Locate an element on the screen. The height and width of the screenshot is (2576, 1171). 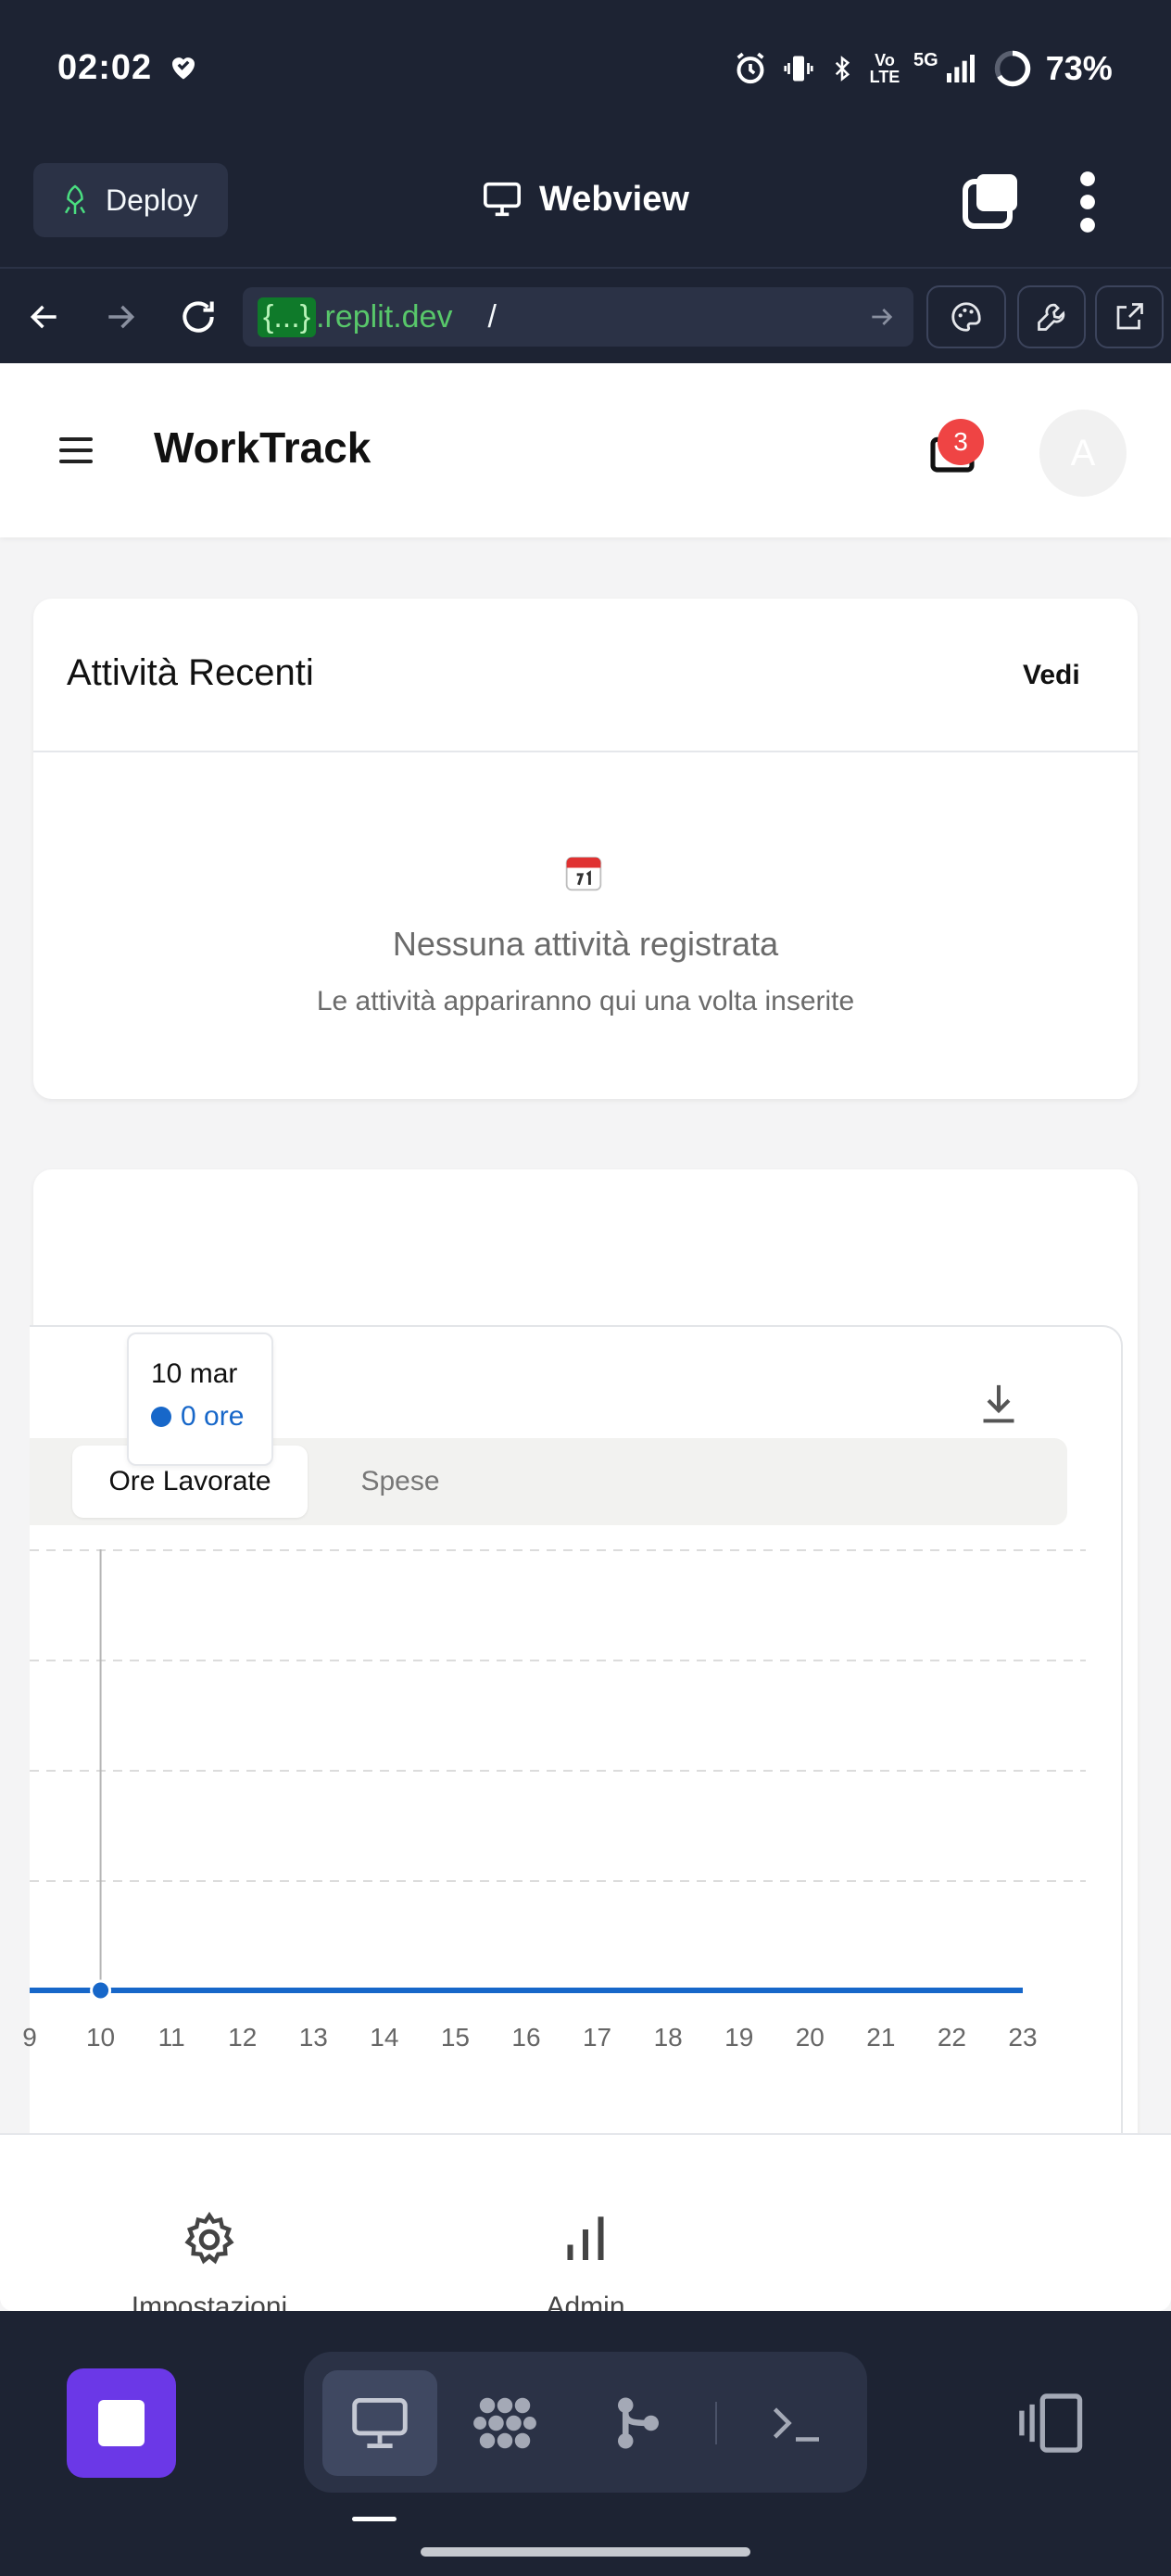
agent-icon is located at coordinates (505, 2423).